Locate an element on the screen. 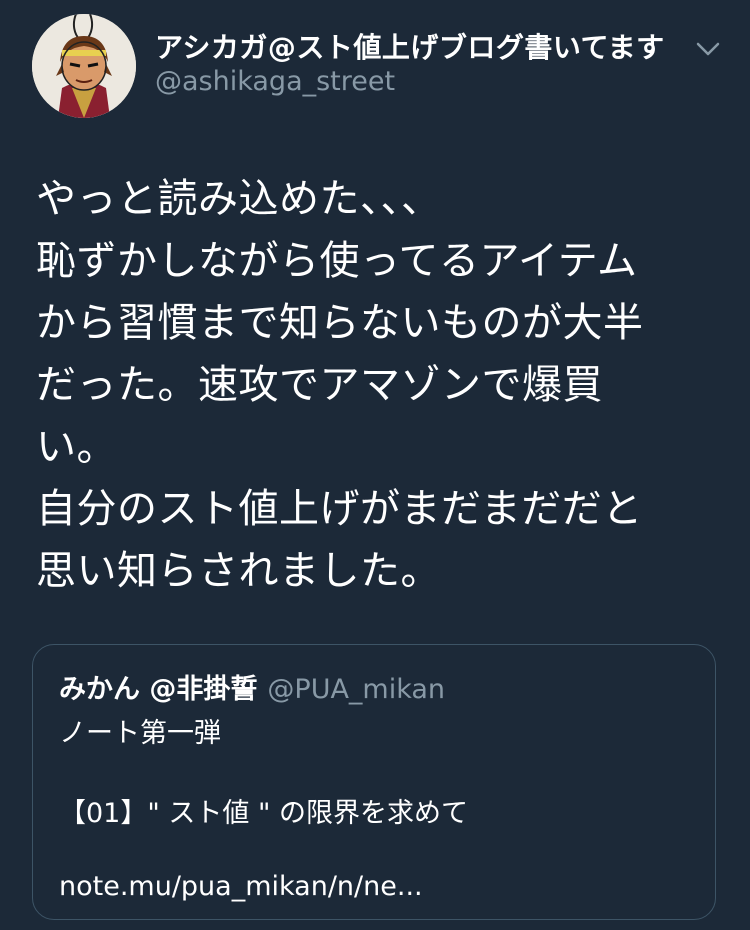 This screenshot has height=930, width=750. tweet-text-line: やっと読み込めた、、、 is located at coordinates (239, 199).